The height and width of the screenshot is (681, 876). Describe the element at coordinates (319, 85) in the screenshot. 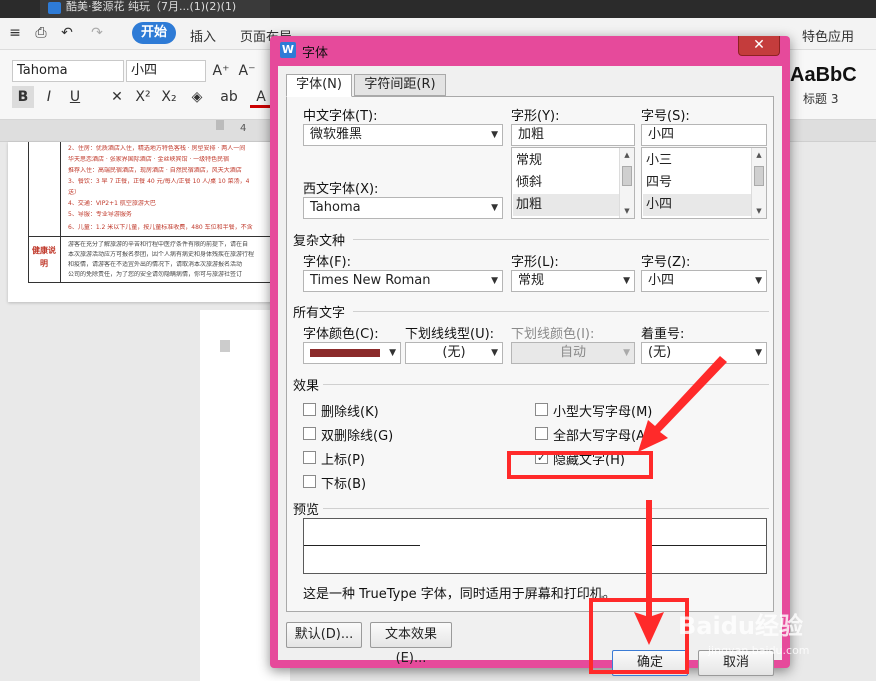

I see `tab-font: 字体(N)` at that location.